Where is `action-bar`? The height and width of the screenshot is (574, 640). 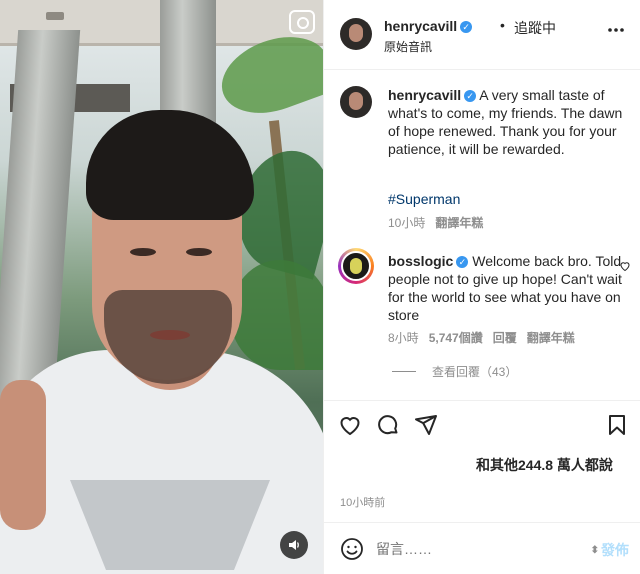
action-bar is located at coordinates (482, 426).